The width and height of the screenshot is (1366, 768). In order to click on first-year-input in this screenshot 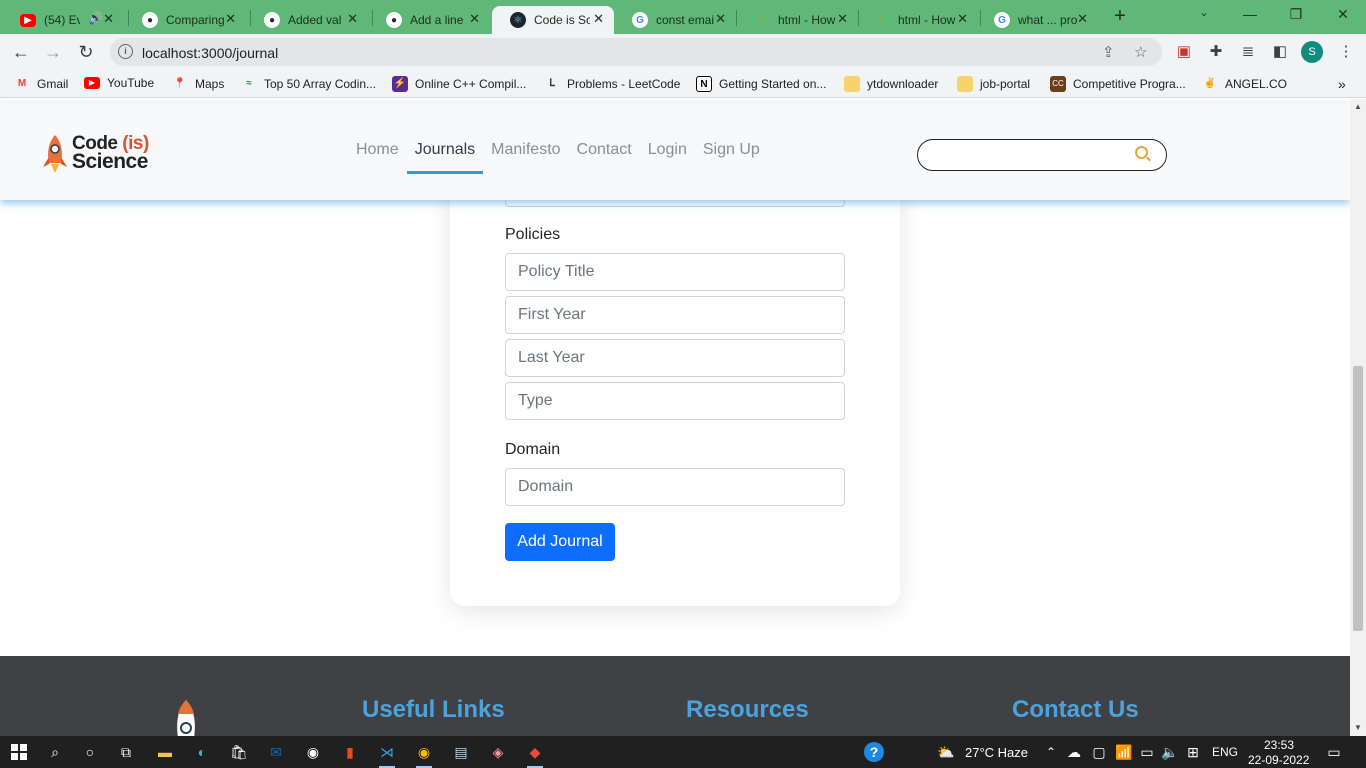, I will do `click(675, 315)`.